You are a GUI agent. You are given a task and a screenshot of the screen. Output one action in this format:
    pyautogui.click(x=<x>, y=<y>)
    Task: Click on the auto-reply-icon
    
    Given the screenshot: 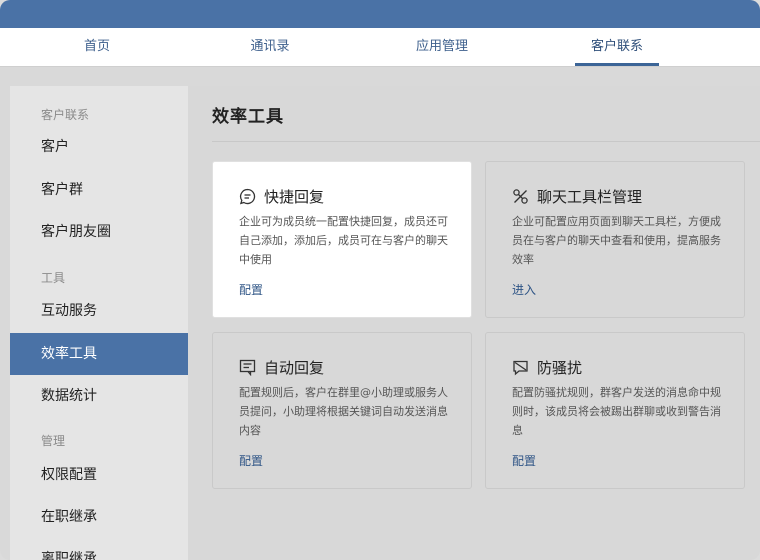 What is the action you would take?
    pyautogui.click(x=247, y=367)
    